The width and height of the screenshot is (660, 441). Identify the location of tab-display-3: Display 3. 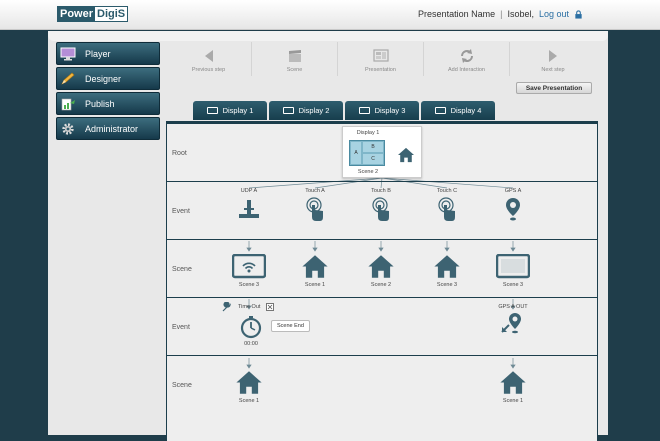
(382, 110).